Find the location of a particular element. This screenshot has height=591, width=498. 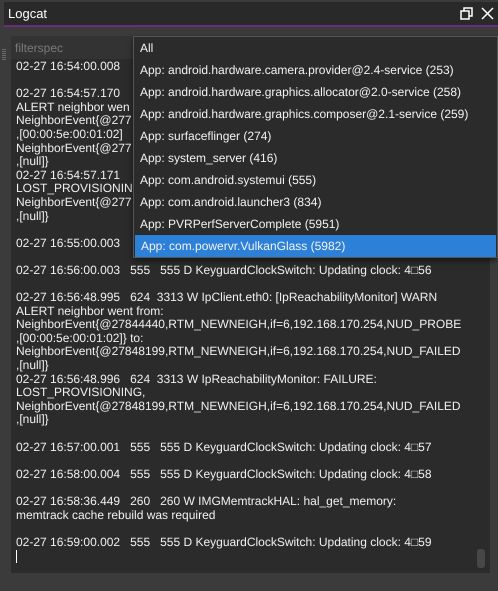

log-line: 02-27 16:58:00.004 555 555 D KeyguardClockSwitch: Updating clock: 4□58 is located at coordinates (224, 475).